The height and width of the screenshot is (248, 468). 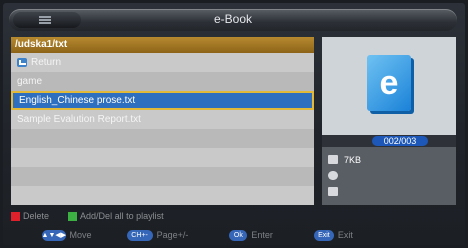 I want to click on page-title: e-Book, so click(x=233, y=19).